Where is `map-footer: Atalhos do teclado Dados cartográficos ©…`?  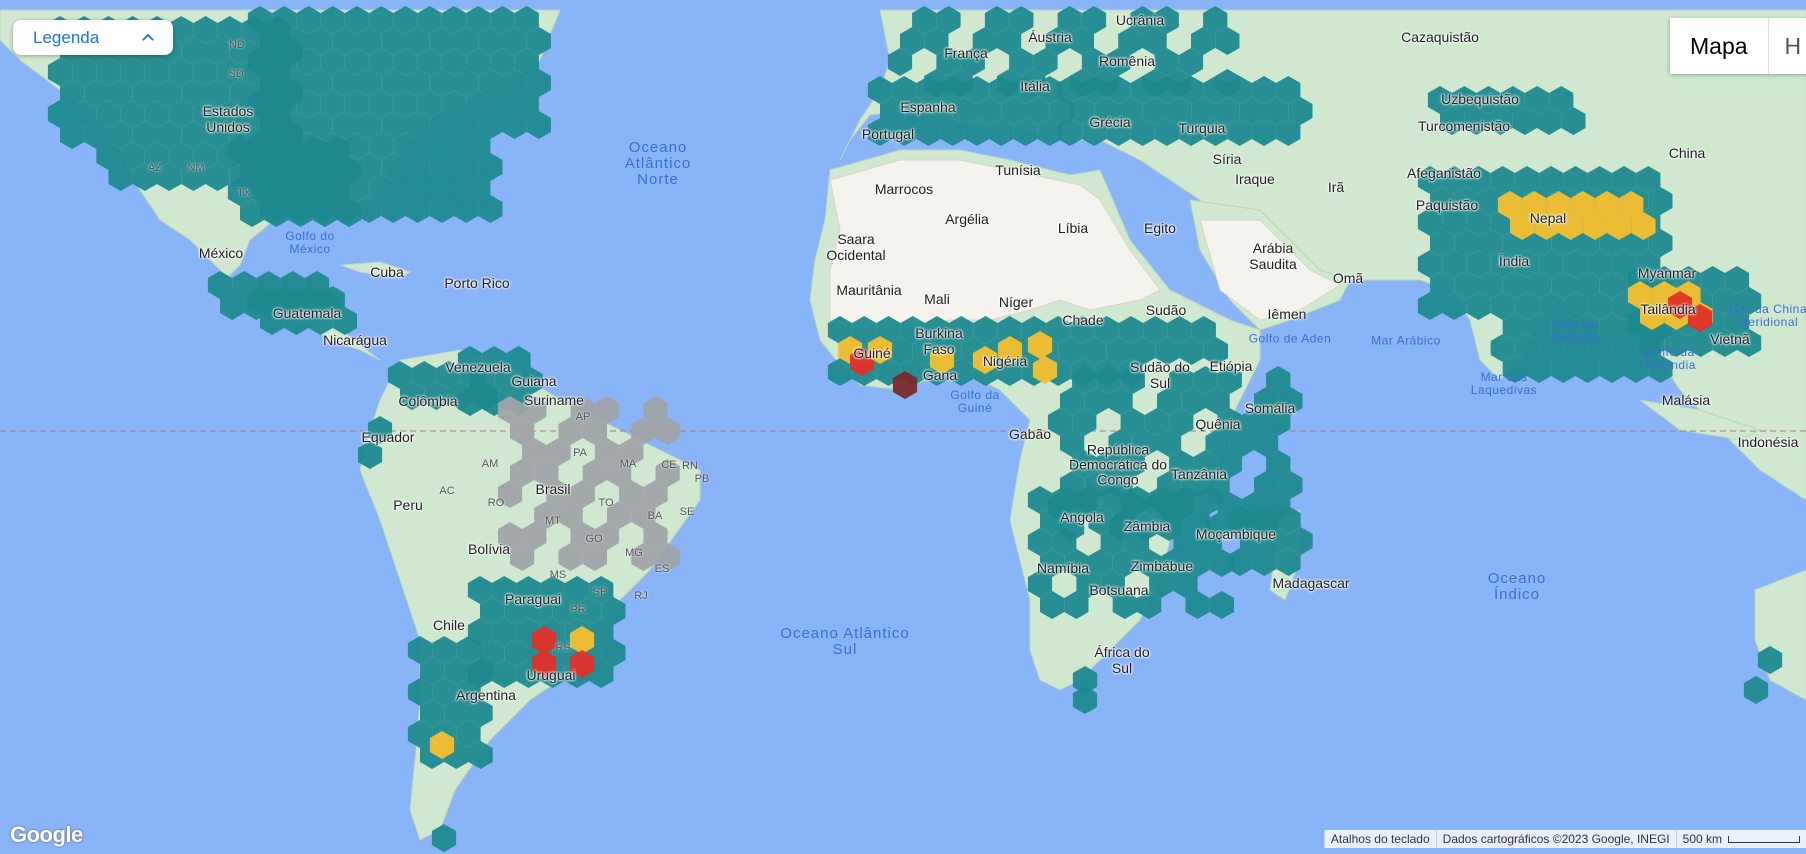 map-footer: Atalhos do teclado Dados cartográficos ©… is located at coordinates (1564, 839).